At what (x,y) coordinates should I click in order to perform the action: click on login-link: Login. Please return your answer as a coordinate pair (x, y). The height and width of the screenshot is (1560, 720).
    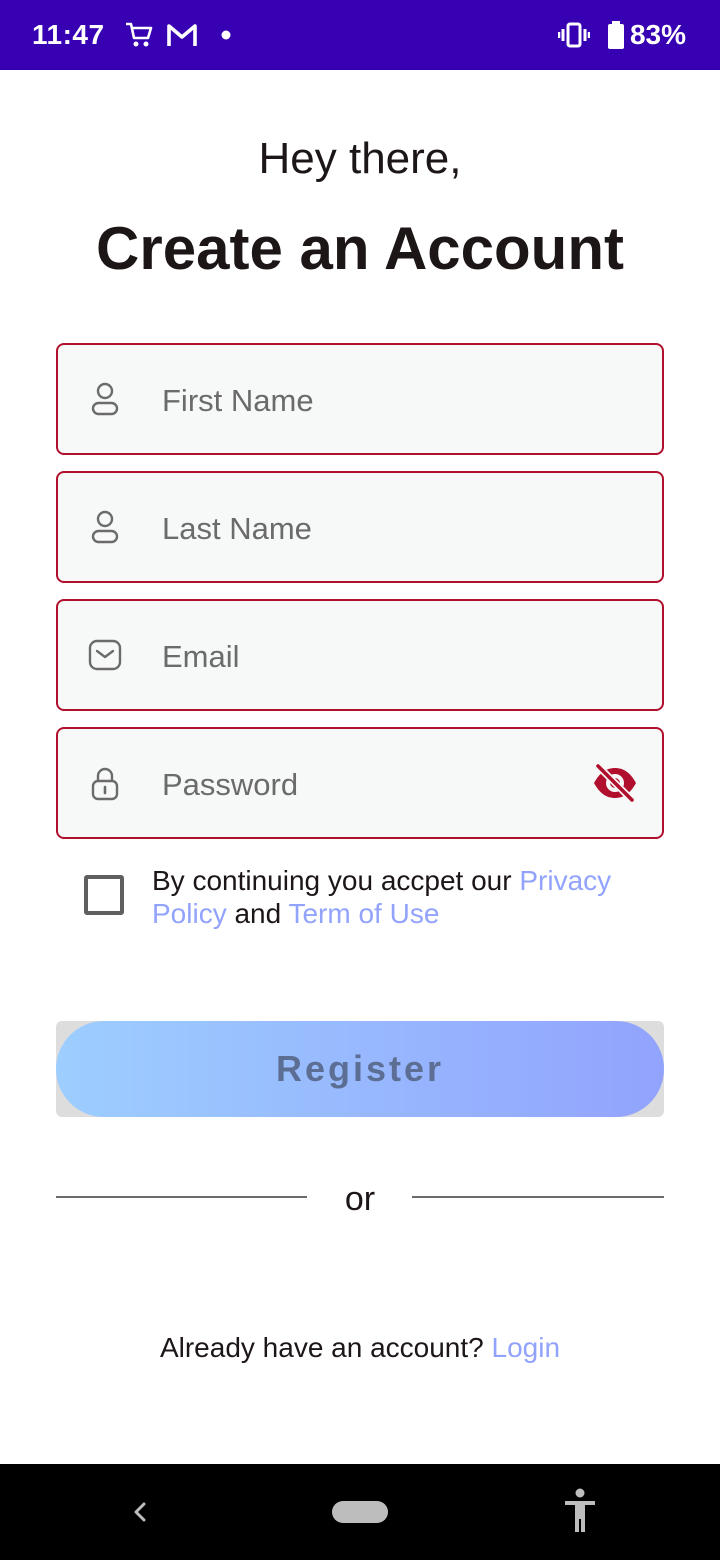
    Looking at the image, I should click on (526, 1347).